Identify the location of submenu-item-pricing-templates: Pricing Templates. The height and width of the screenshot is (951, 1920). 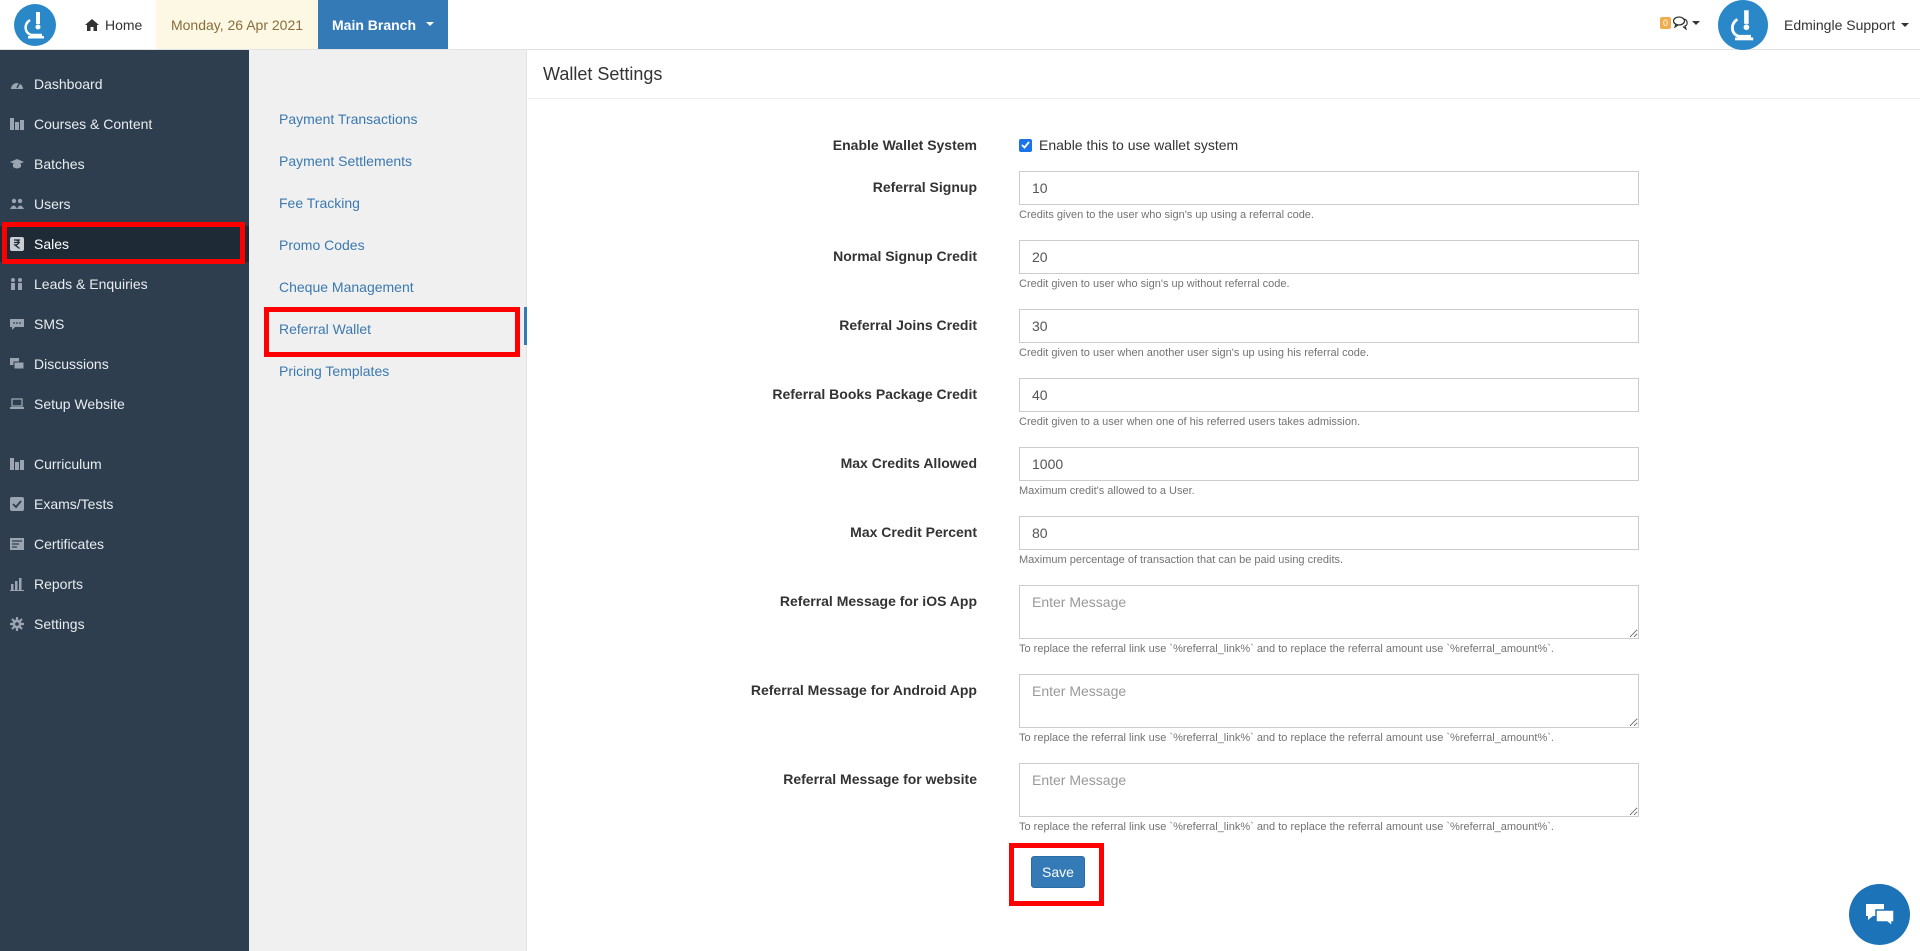
(334, 371).